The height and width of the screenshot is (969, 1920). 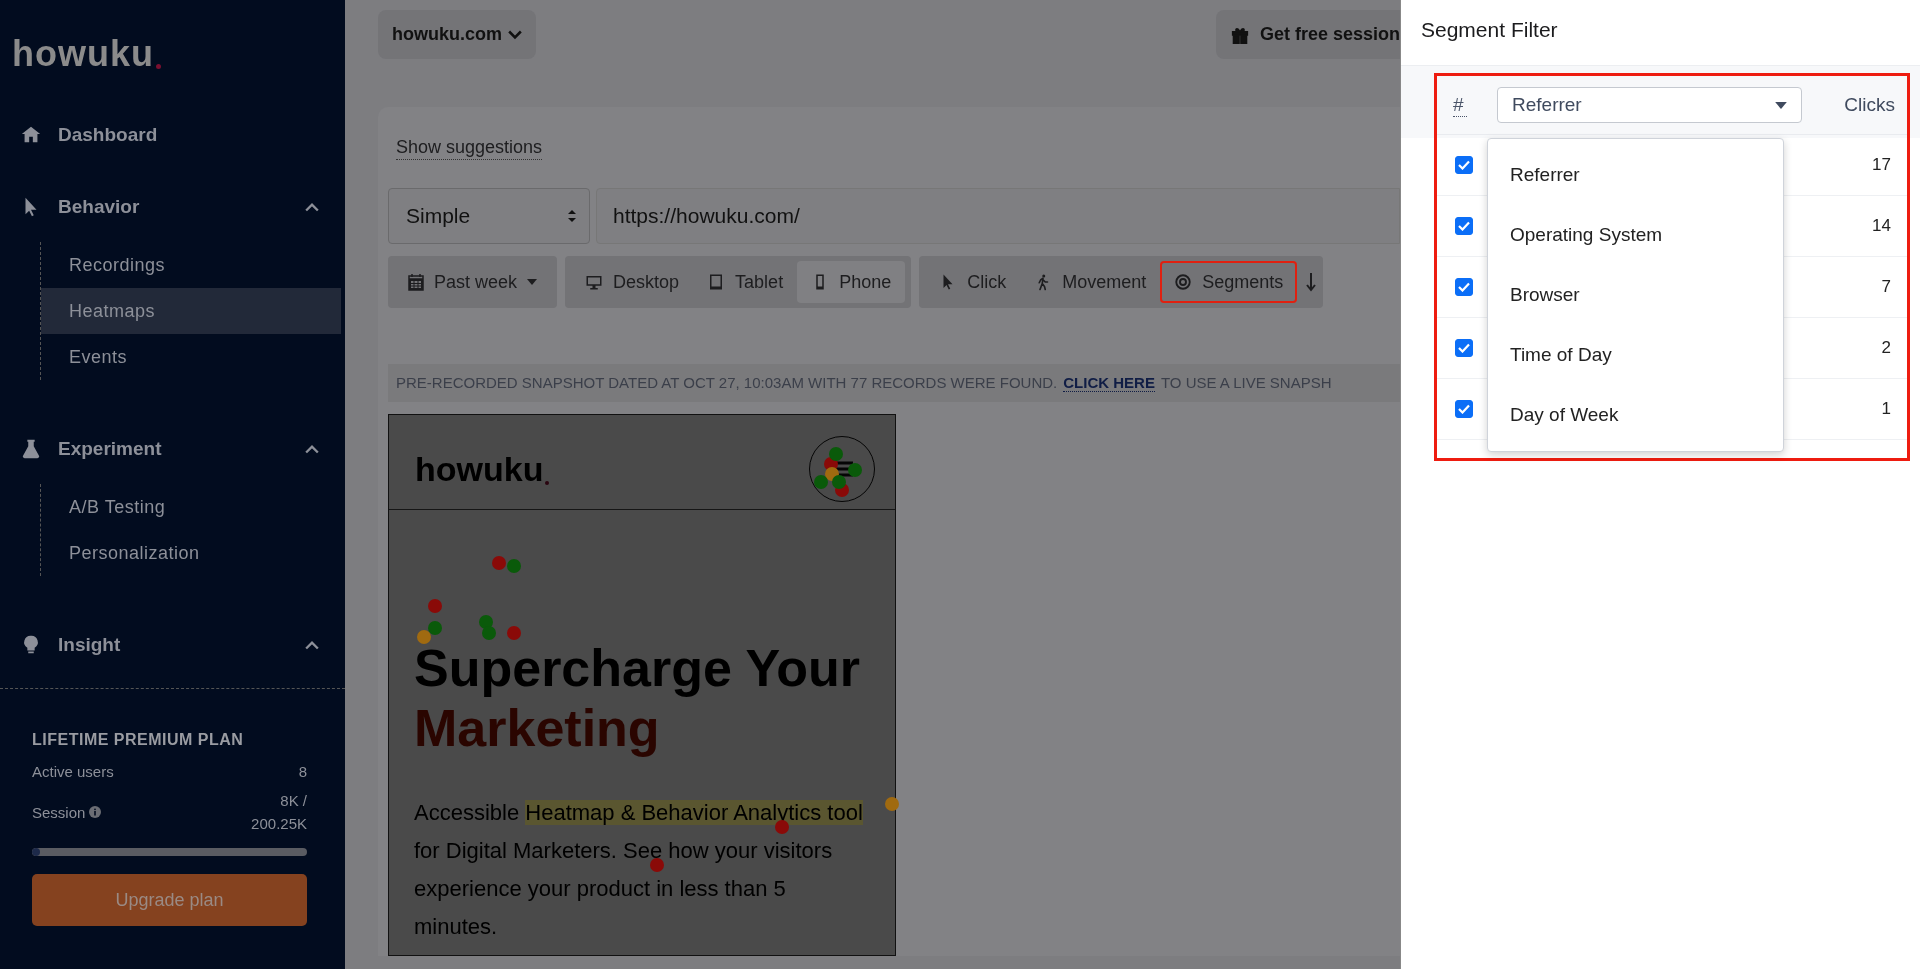 What do you see at coordinates (191, 357) in the screenshot?
I see `nav-subitem: Events` at bounding box center [191, 357].